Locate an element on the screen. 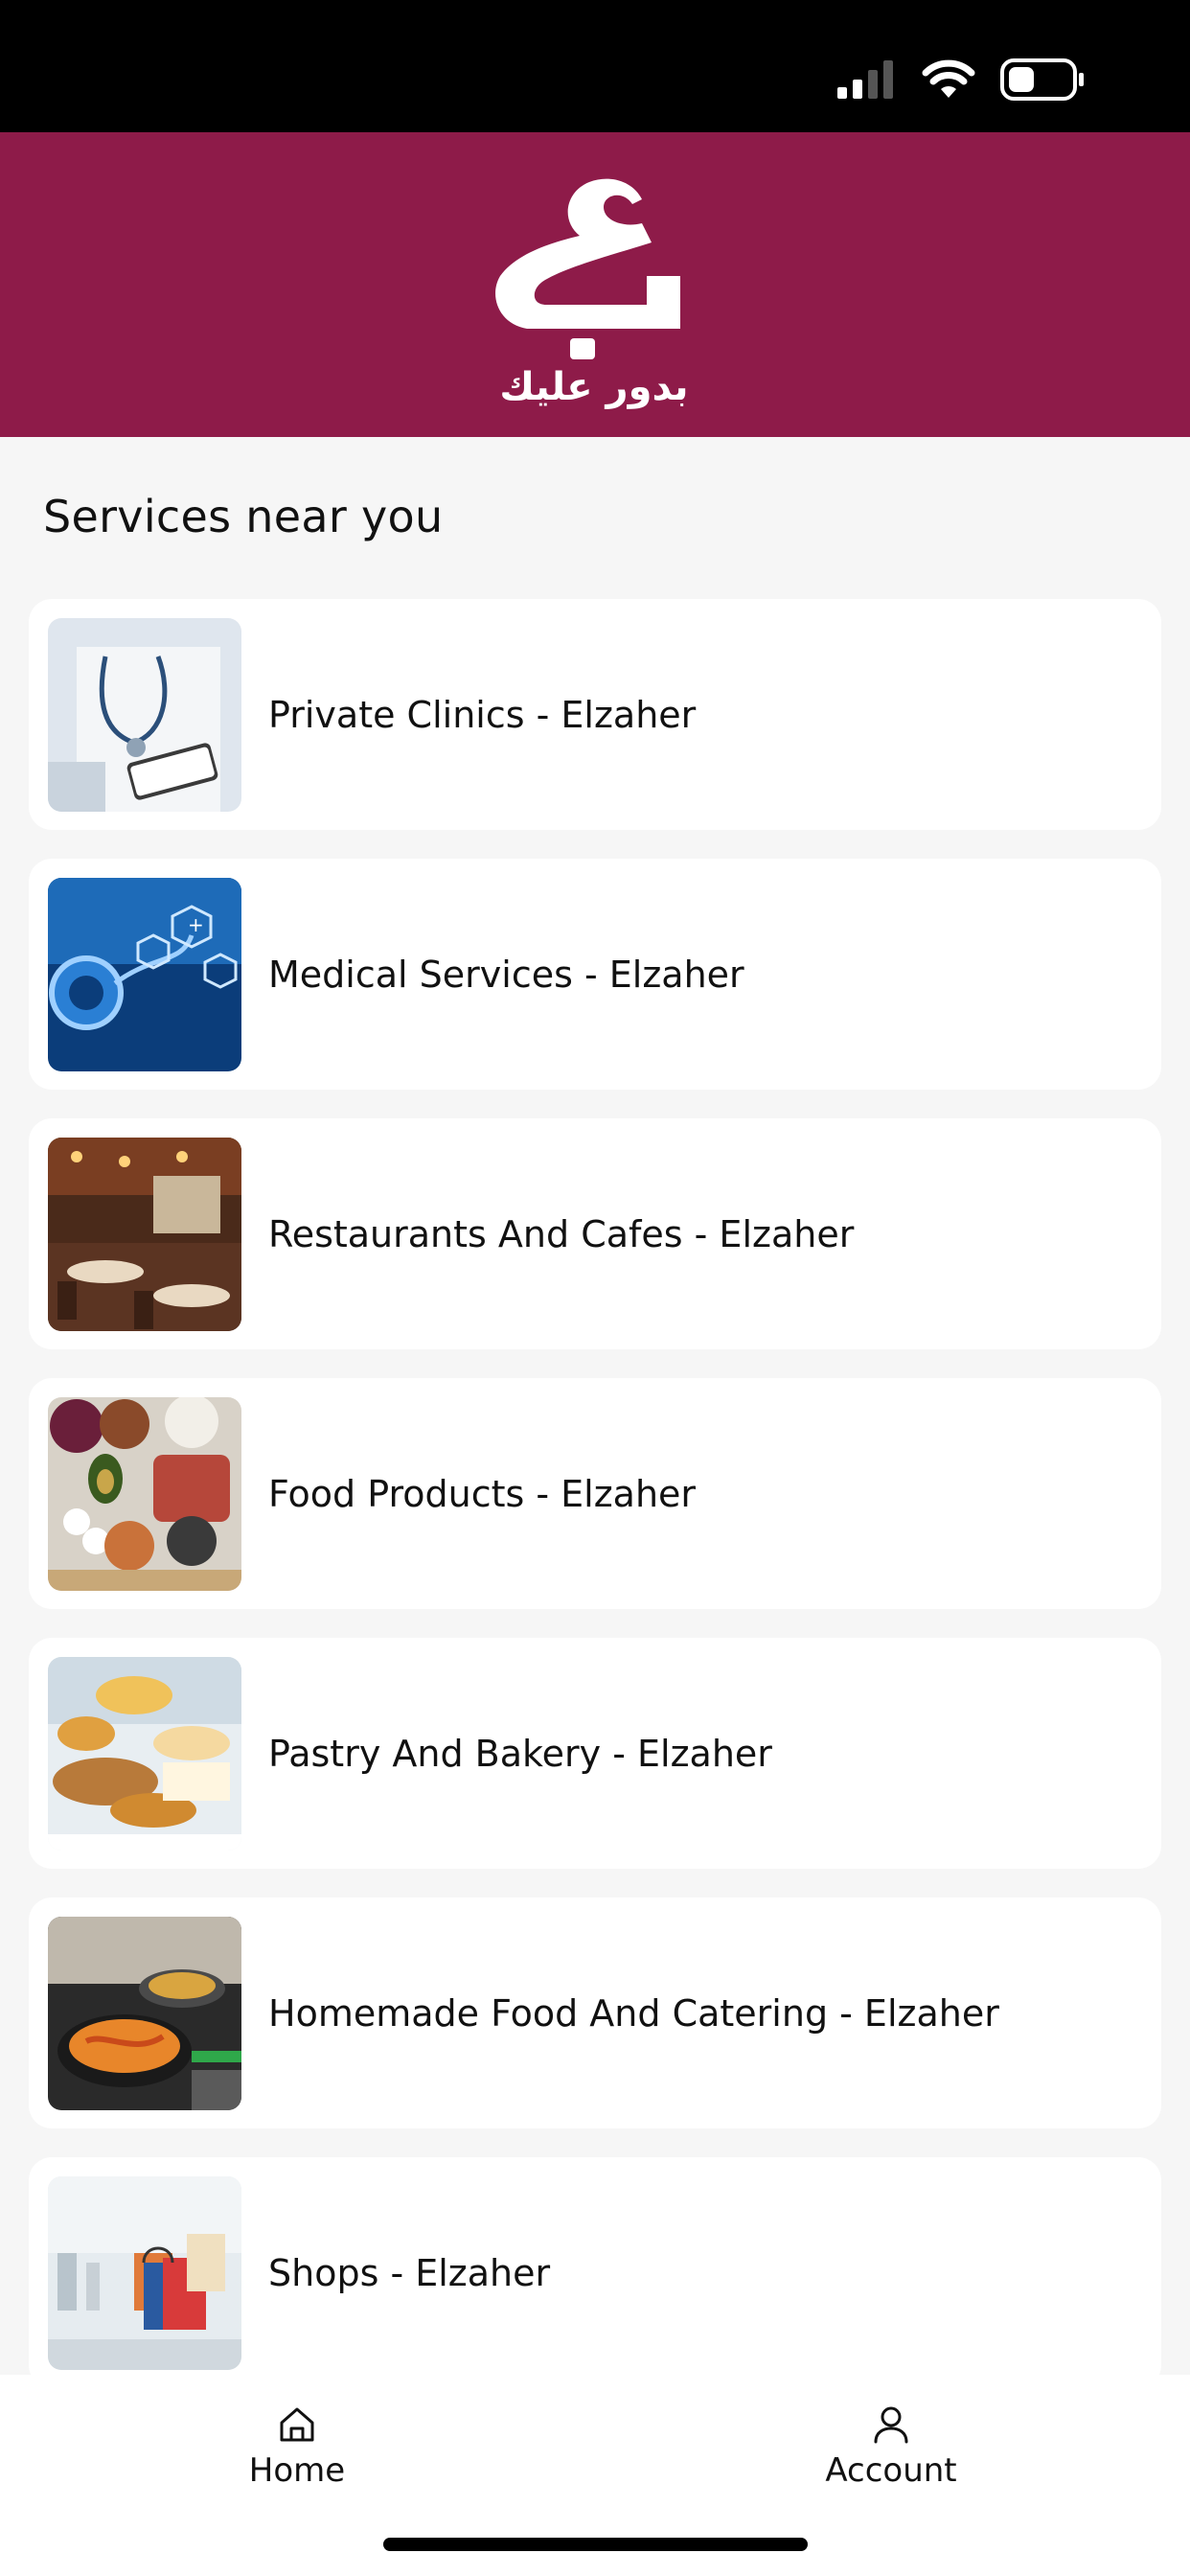 This screenshot has width=1190, height=2576. wifi-icon is located at coordinates (949, 78).